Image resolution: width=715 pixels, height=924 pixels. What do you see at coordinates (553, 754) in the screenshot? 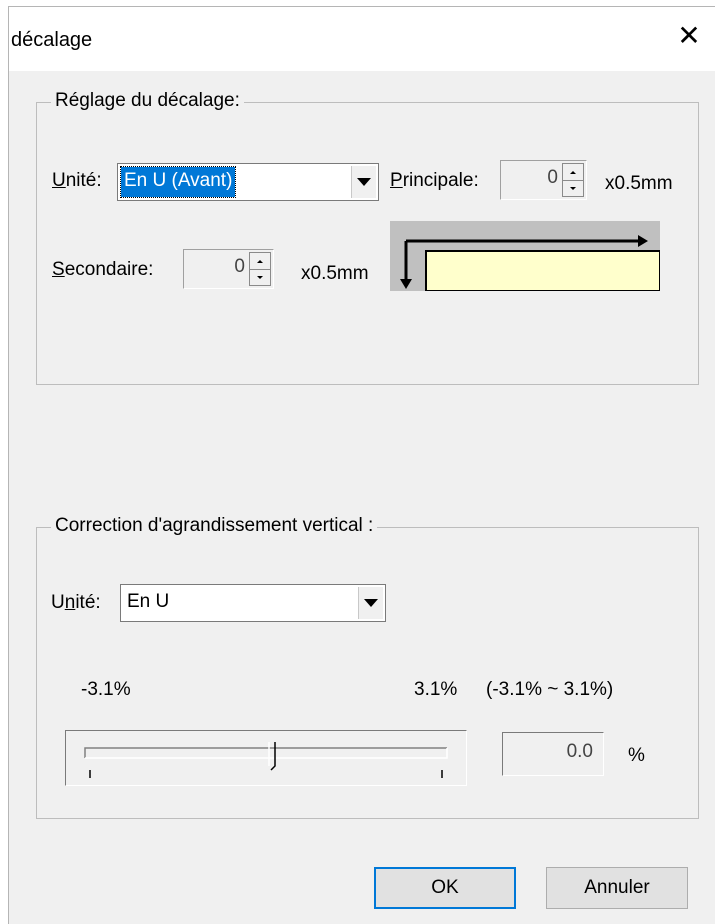
I see `magnification-value-field: 0.0` at bounding box center [553, 754].